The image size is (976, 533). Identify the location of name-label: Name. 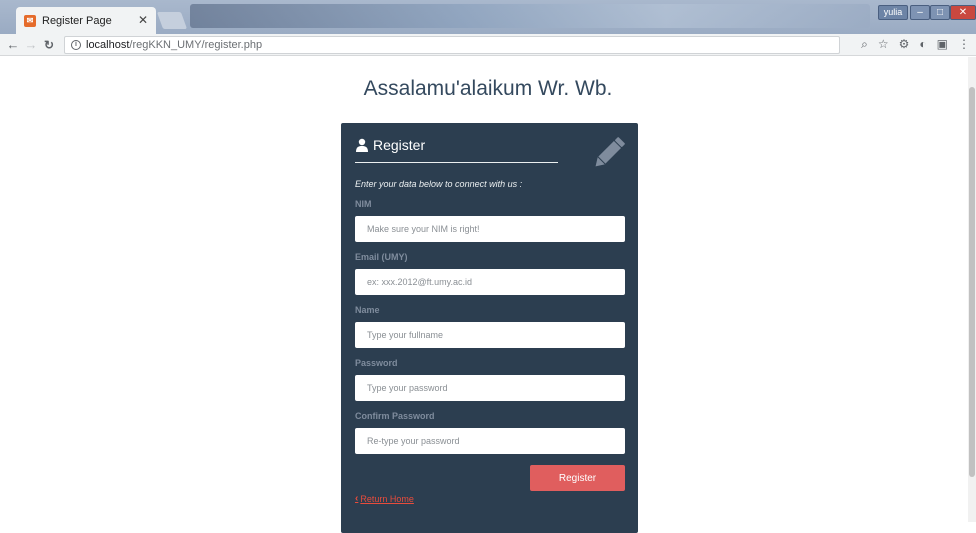
(367, 310).